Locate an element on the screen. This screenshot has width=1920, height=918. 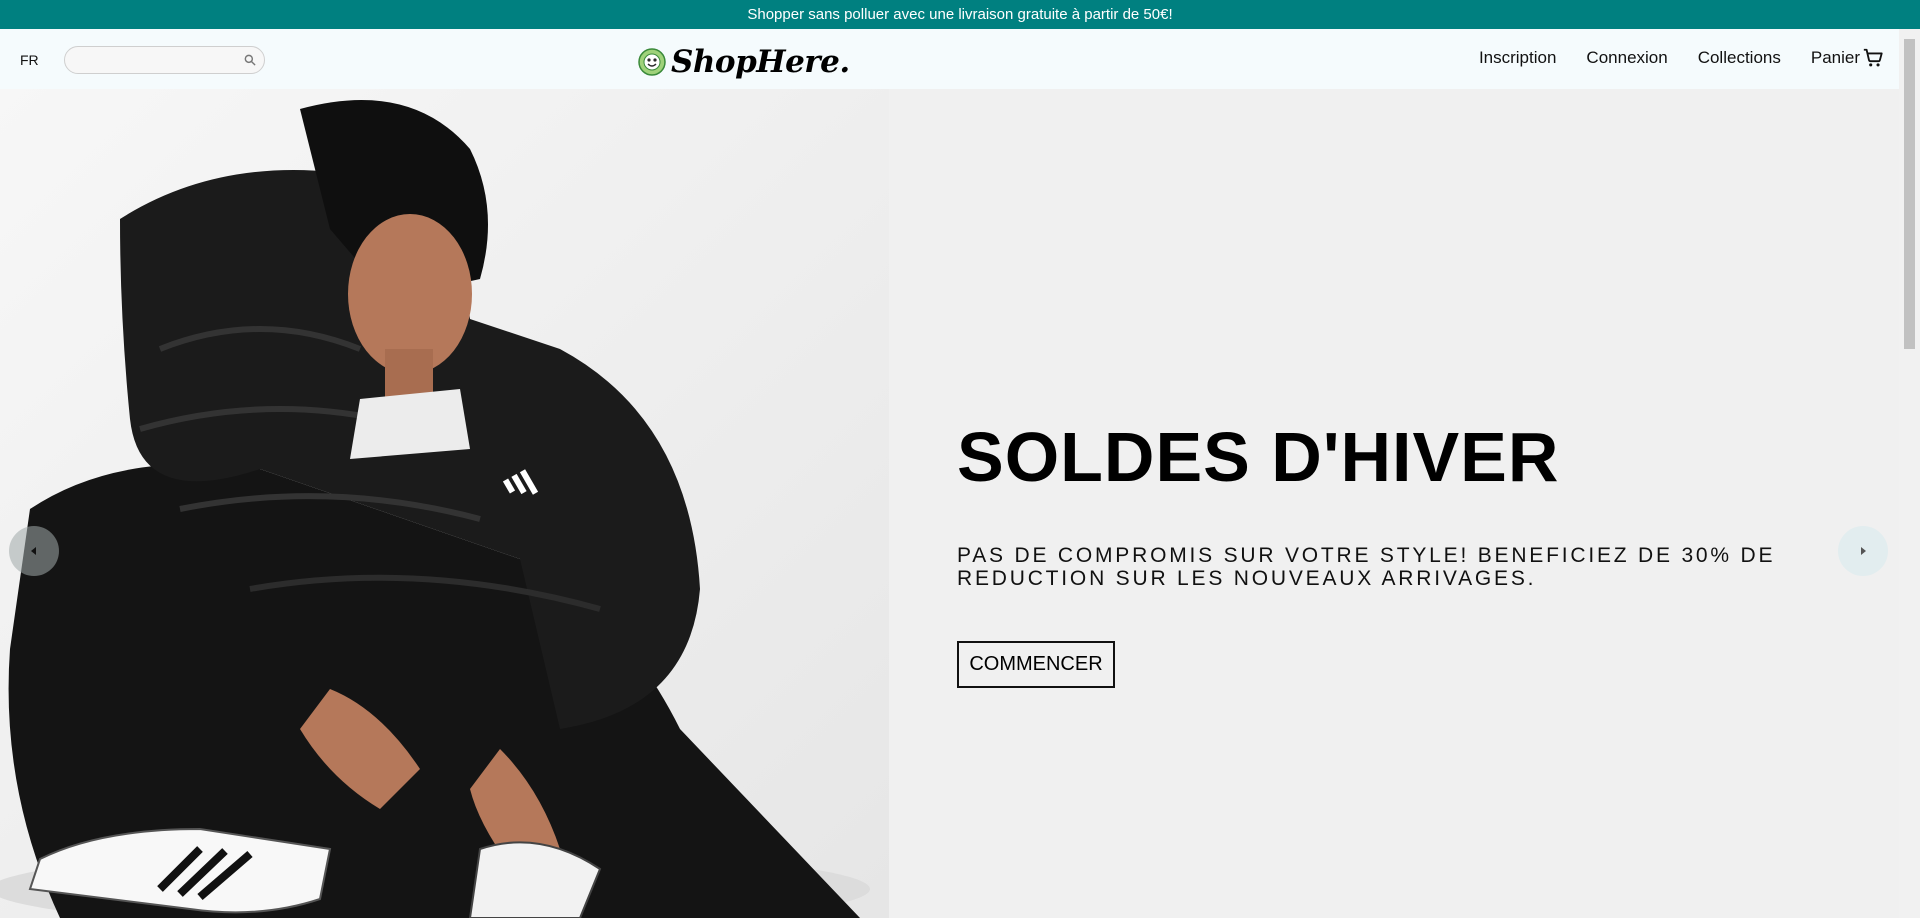
logo: ShopHere. is located at coordinates (744, 62).